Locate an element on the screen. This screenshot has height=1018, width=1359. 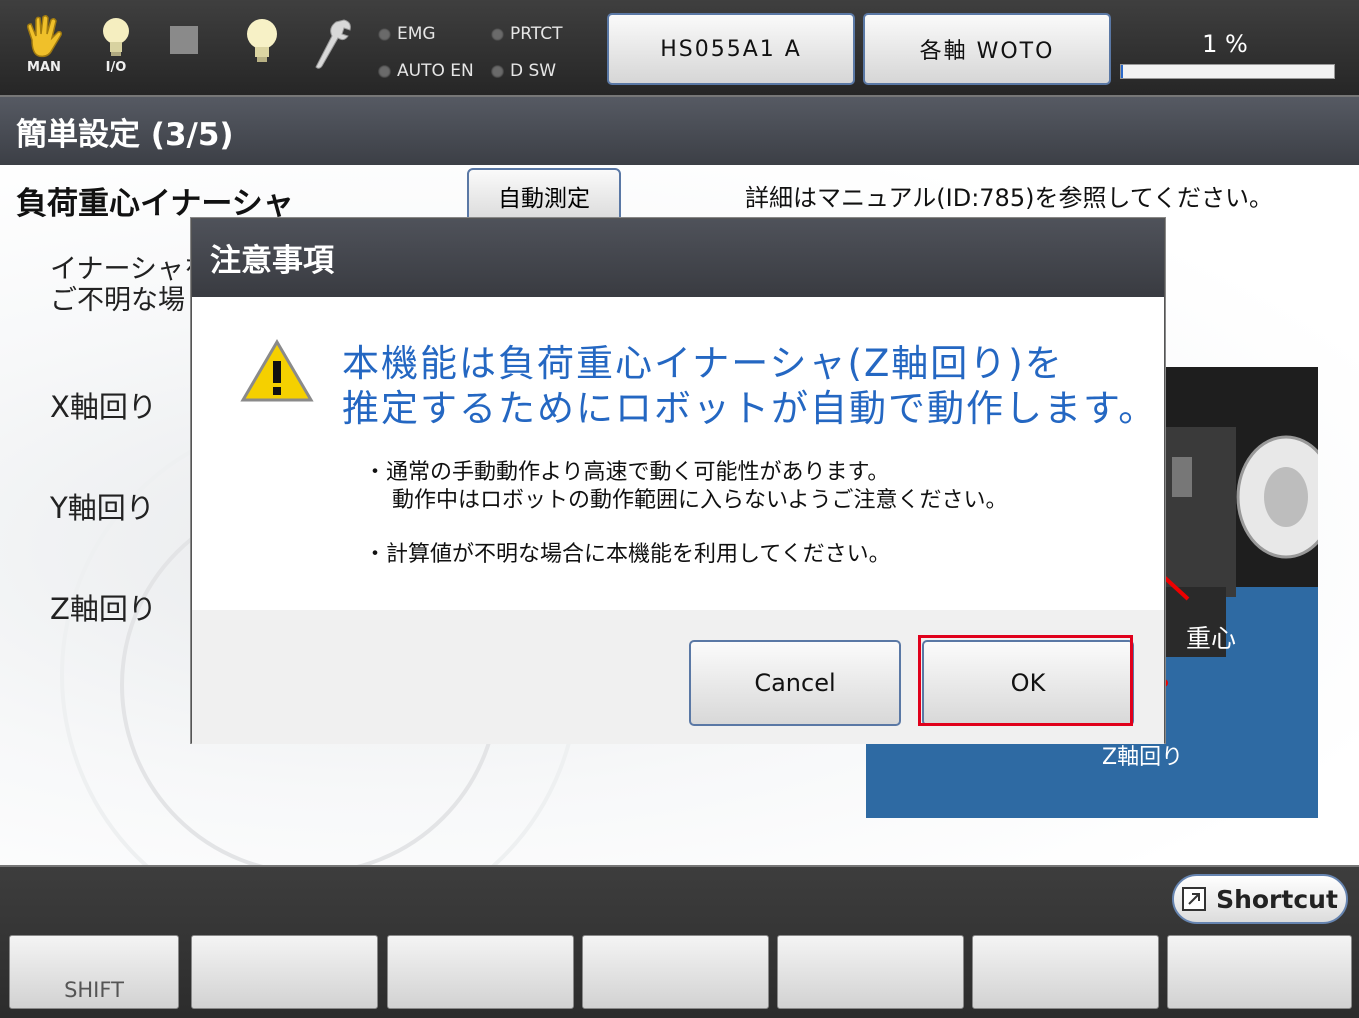
axis-mode-button: 各軸 WOTO is located at coordinates (987, 49).